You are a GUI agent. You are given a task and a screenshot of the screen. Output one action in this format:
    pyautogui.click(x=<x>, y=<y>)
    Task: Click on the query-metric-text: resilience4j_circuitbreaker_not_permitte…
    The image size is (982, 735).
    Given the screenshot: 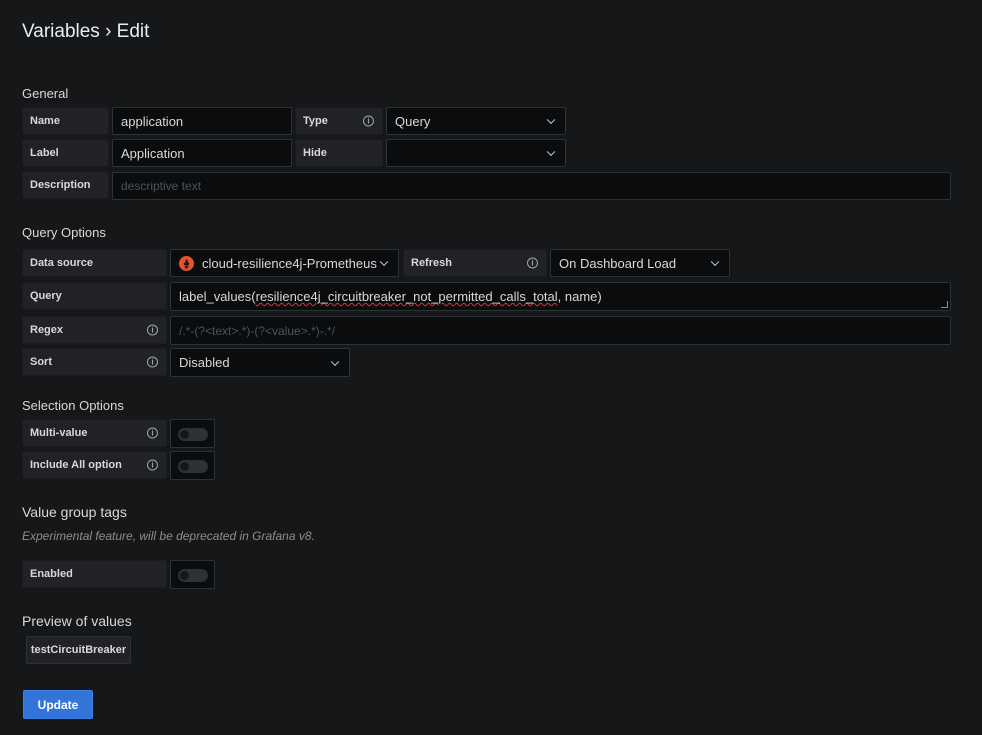 What is the action you would take?
    pyautogui.click(x=406, y=296)
    